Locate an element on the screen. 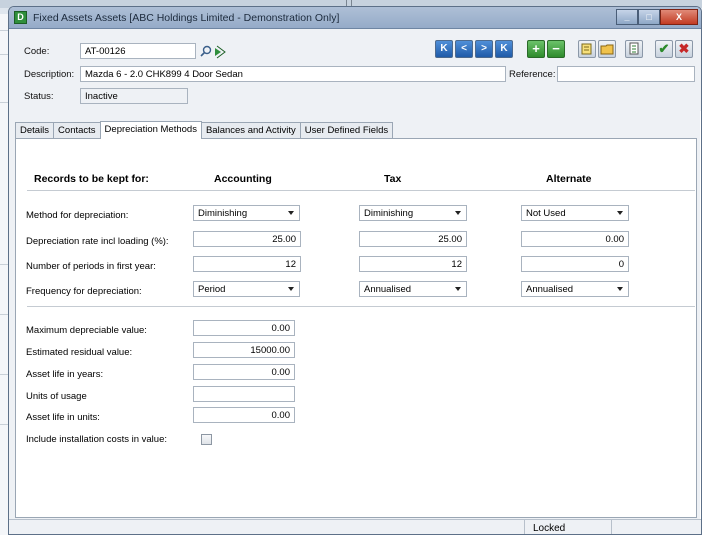 The image size is (702, 535). tax-column-header: Tax is located at coordinates (393, 179).